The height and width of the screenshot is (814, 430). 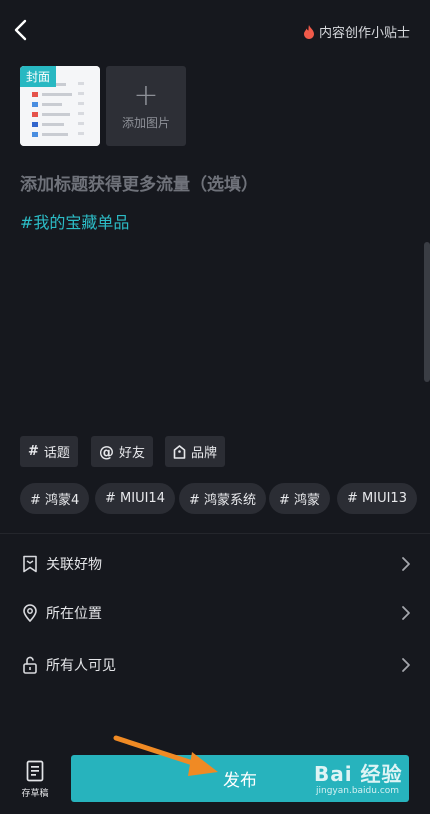 I want to click on title-input: 添加标题获得更多流量（选填）, so click(x=139, y=182).